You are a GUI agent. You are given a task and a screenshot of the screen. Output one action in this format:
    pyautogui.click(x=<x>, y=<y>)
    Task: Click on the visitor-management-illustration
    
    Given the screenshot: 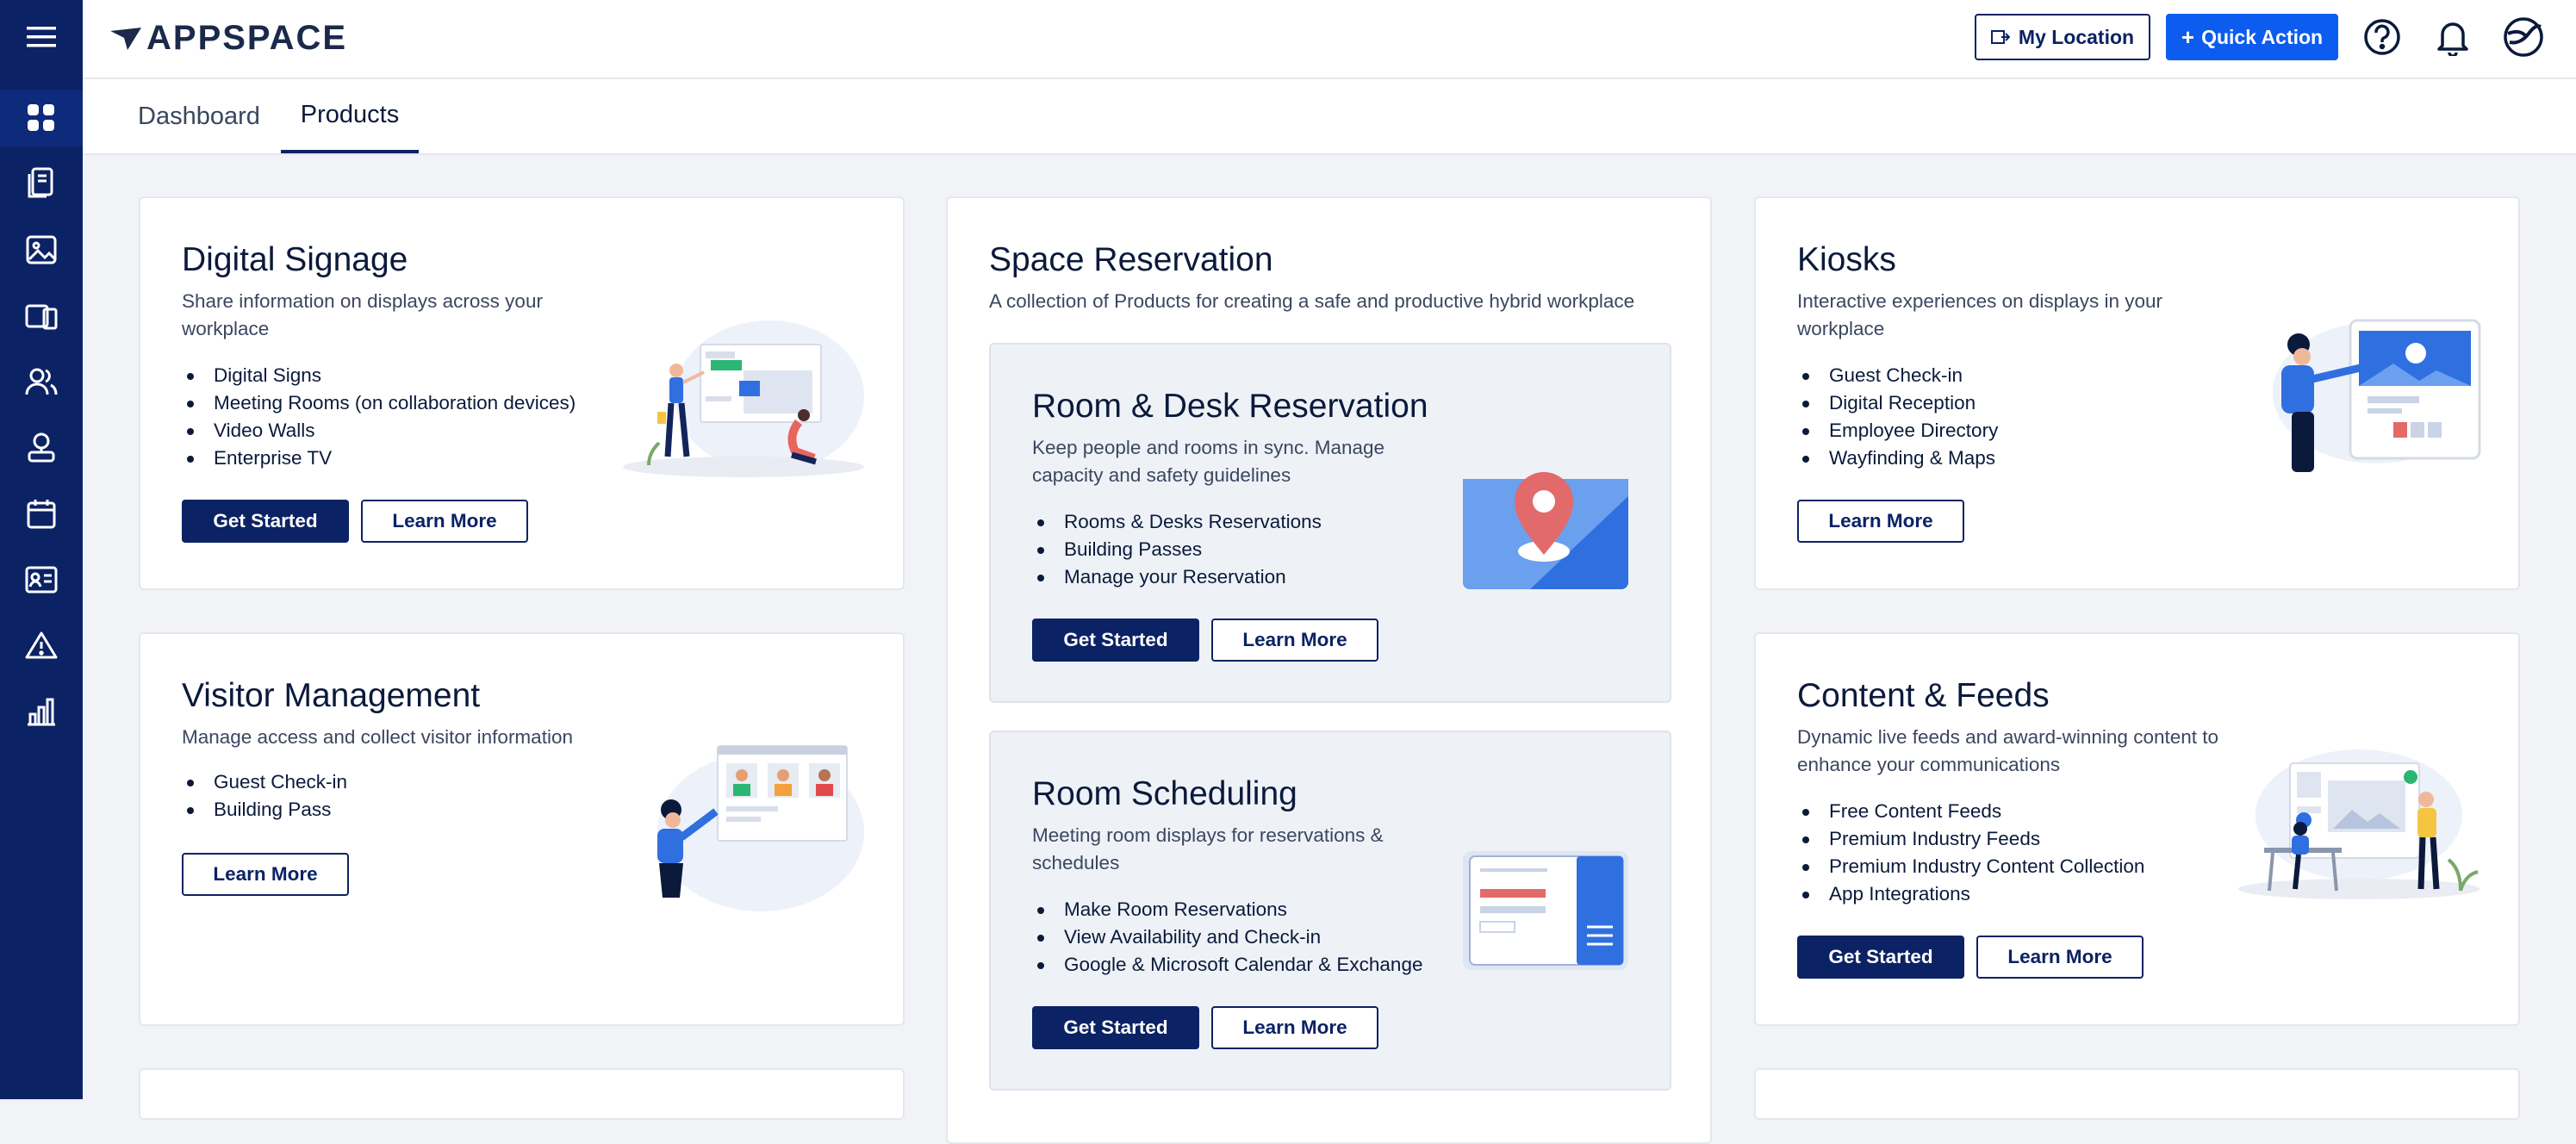 What is the action you would take?
    pyautogui.click(x=761, y=828)
    